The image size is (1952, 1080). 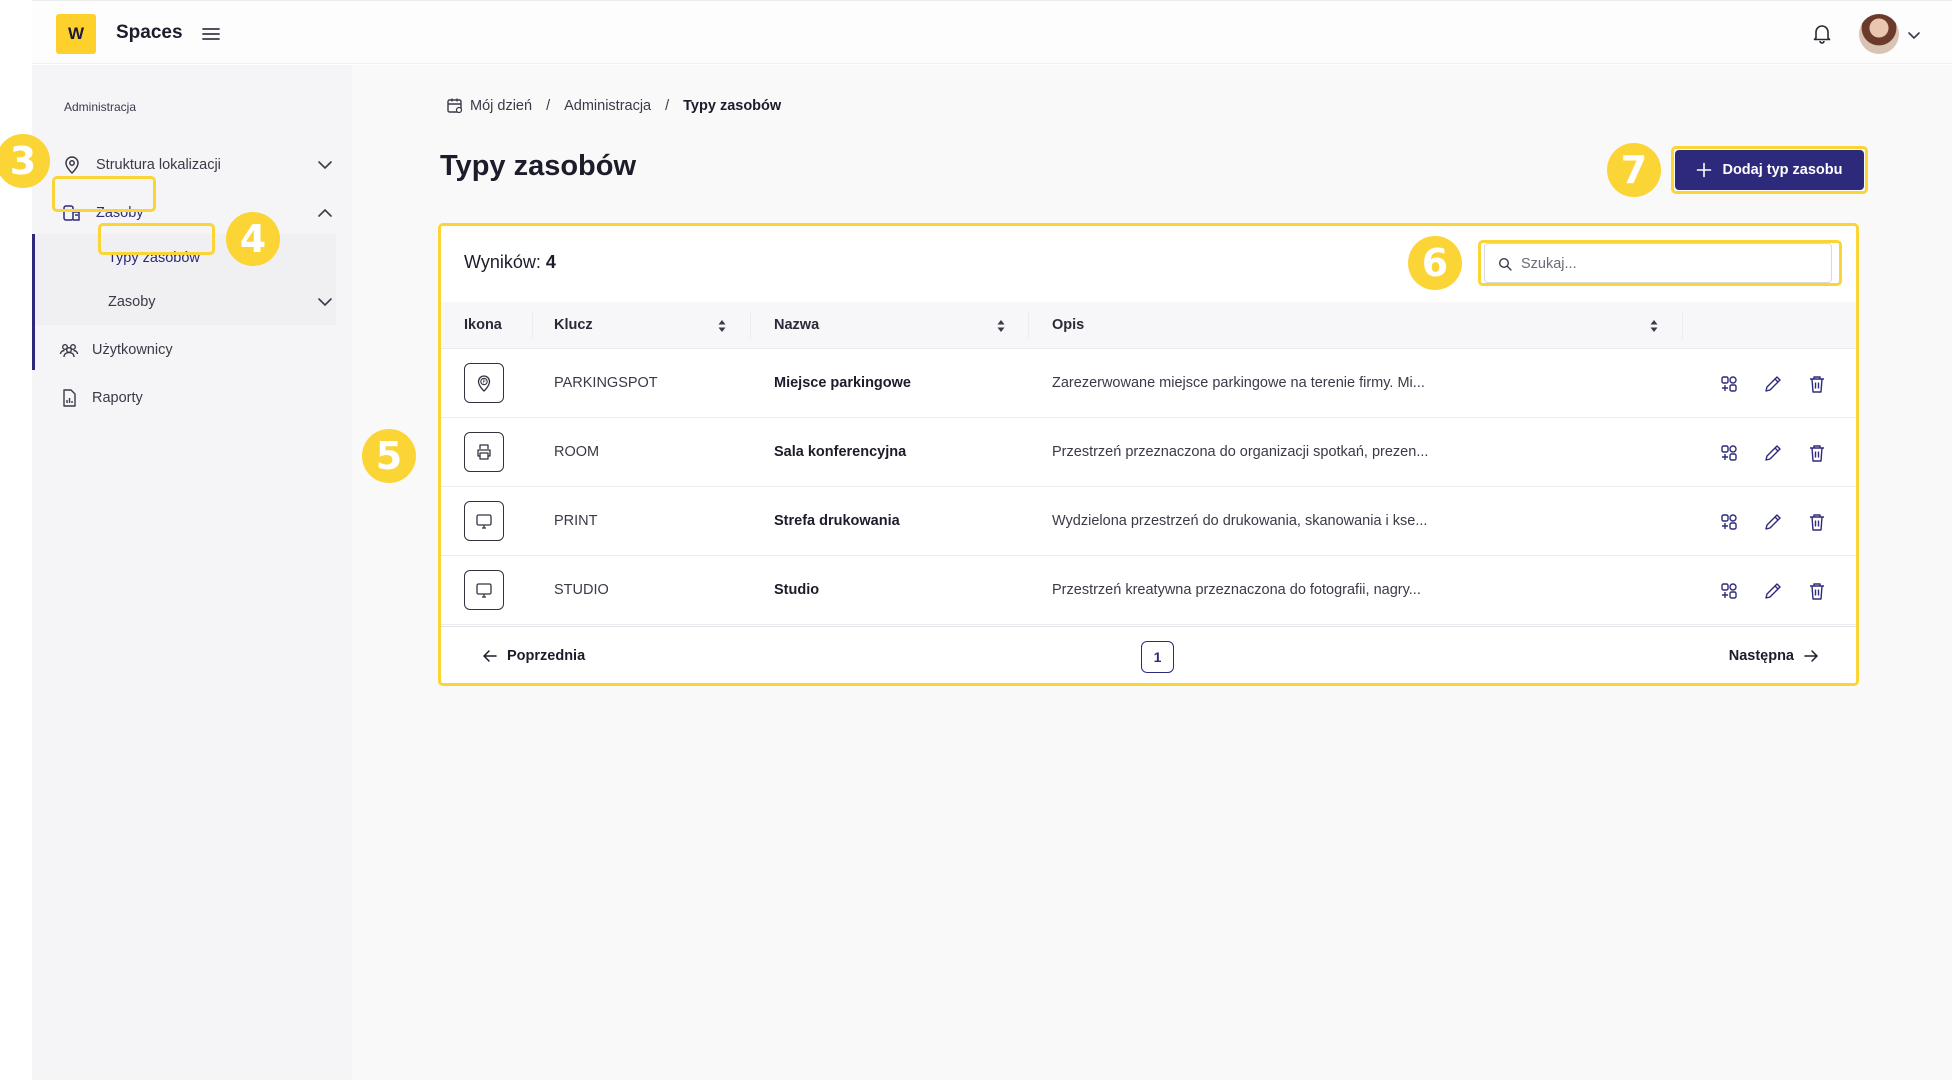 I want to click on highlight-typy-zasobow, so click(x=156, y=239).